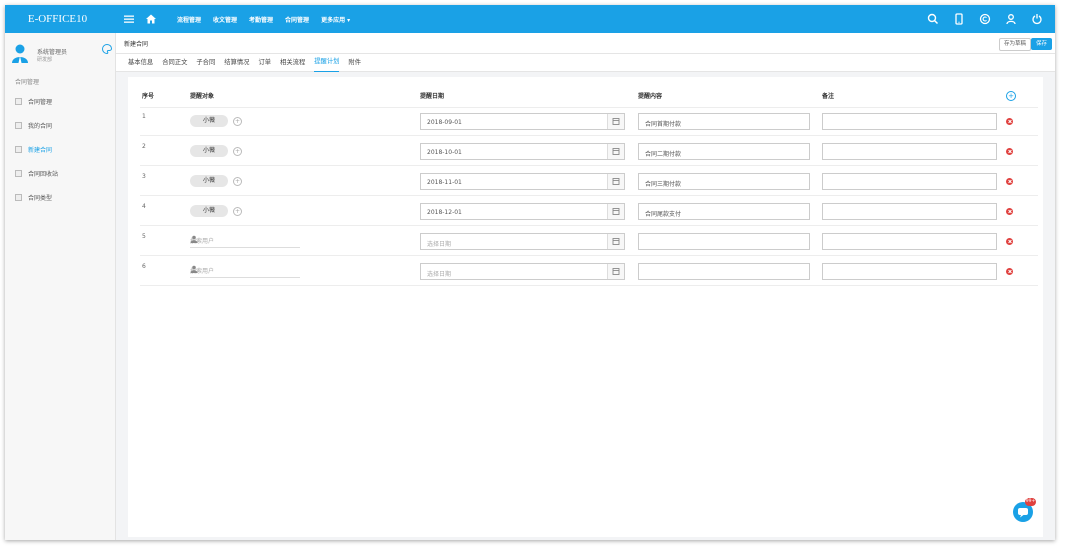  What do you see at coordinates (174, 63) in the screenshot?
I see `tab-contract-text: 合同正文` at bounding box center [174, 63].